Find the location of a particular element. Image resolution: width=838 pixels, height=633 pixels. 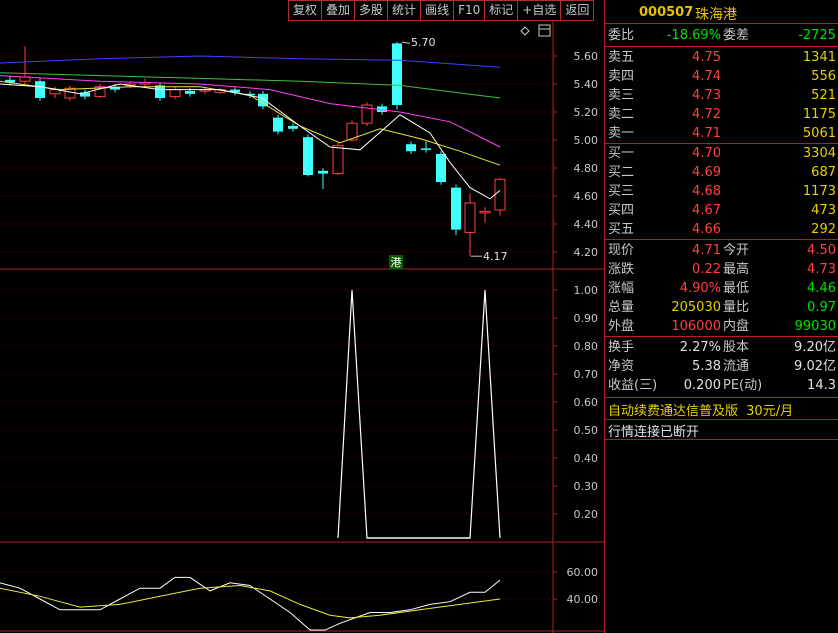

order-row: 卖四 4.74 556 is located at coordinates (721, 77).